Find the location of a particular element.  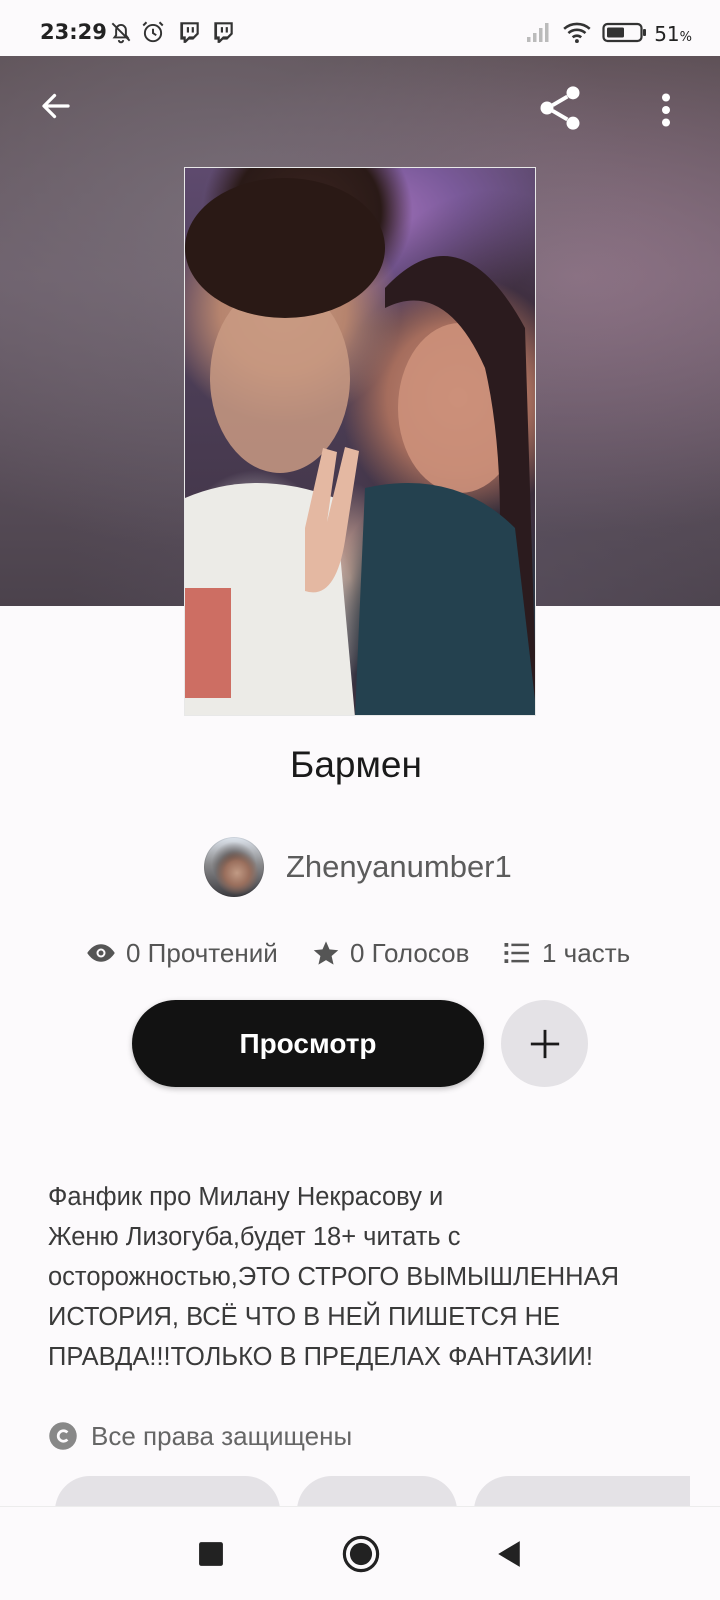

share-icon is located at coordinates (560, 108).